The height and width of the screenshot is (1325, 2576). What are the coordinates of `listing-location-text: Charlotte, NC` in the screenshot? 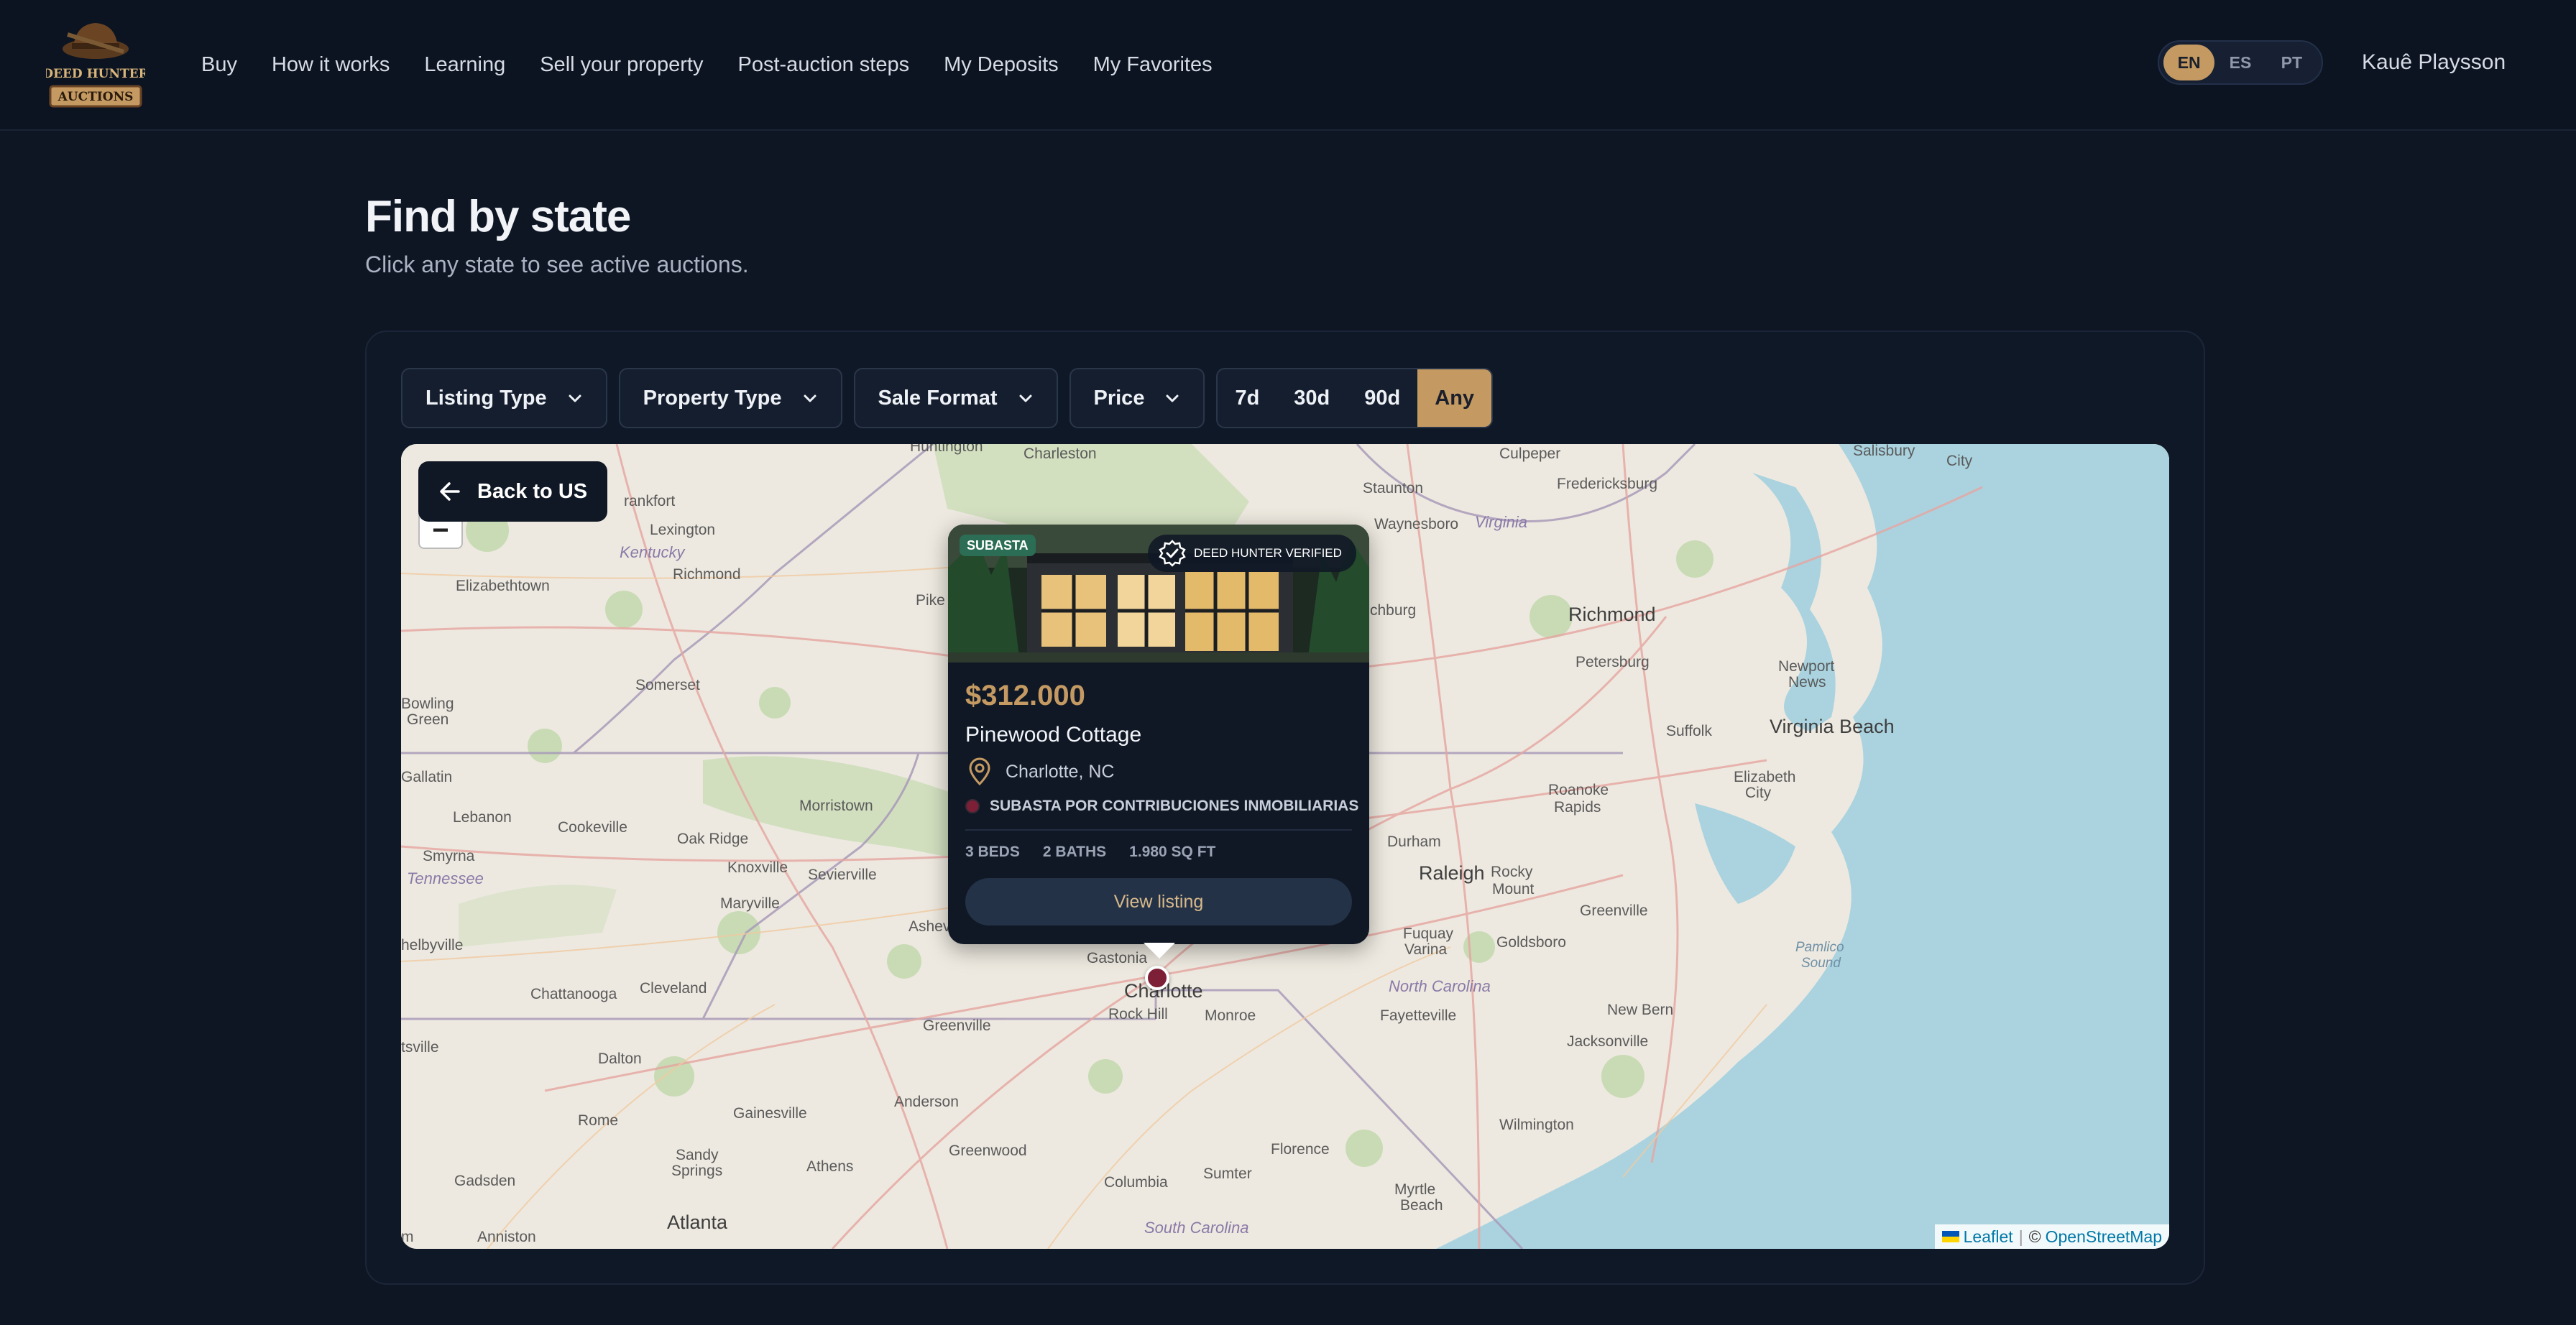 It's located at (1060, 772).